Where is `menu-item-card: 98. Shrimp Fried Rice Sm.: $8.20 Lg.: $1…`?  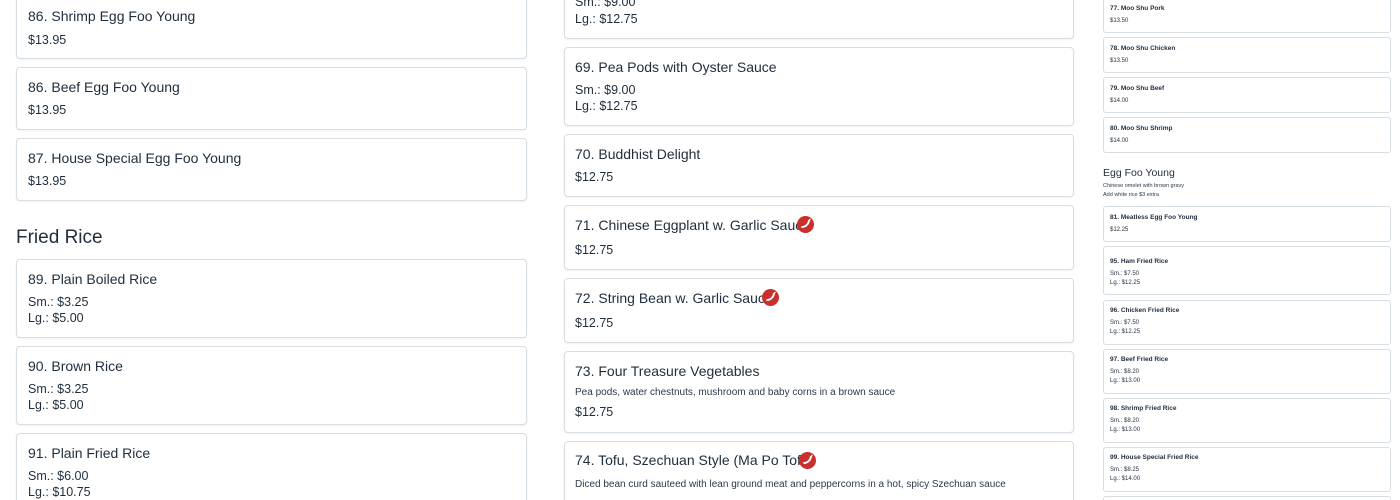
menu-item-card: 98. Shrimp Fried Rice Sm.: $8.20 Lg.: $1… is located at coordinates (1247, 420).